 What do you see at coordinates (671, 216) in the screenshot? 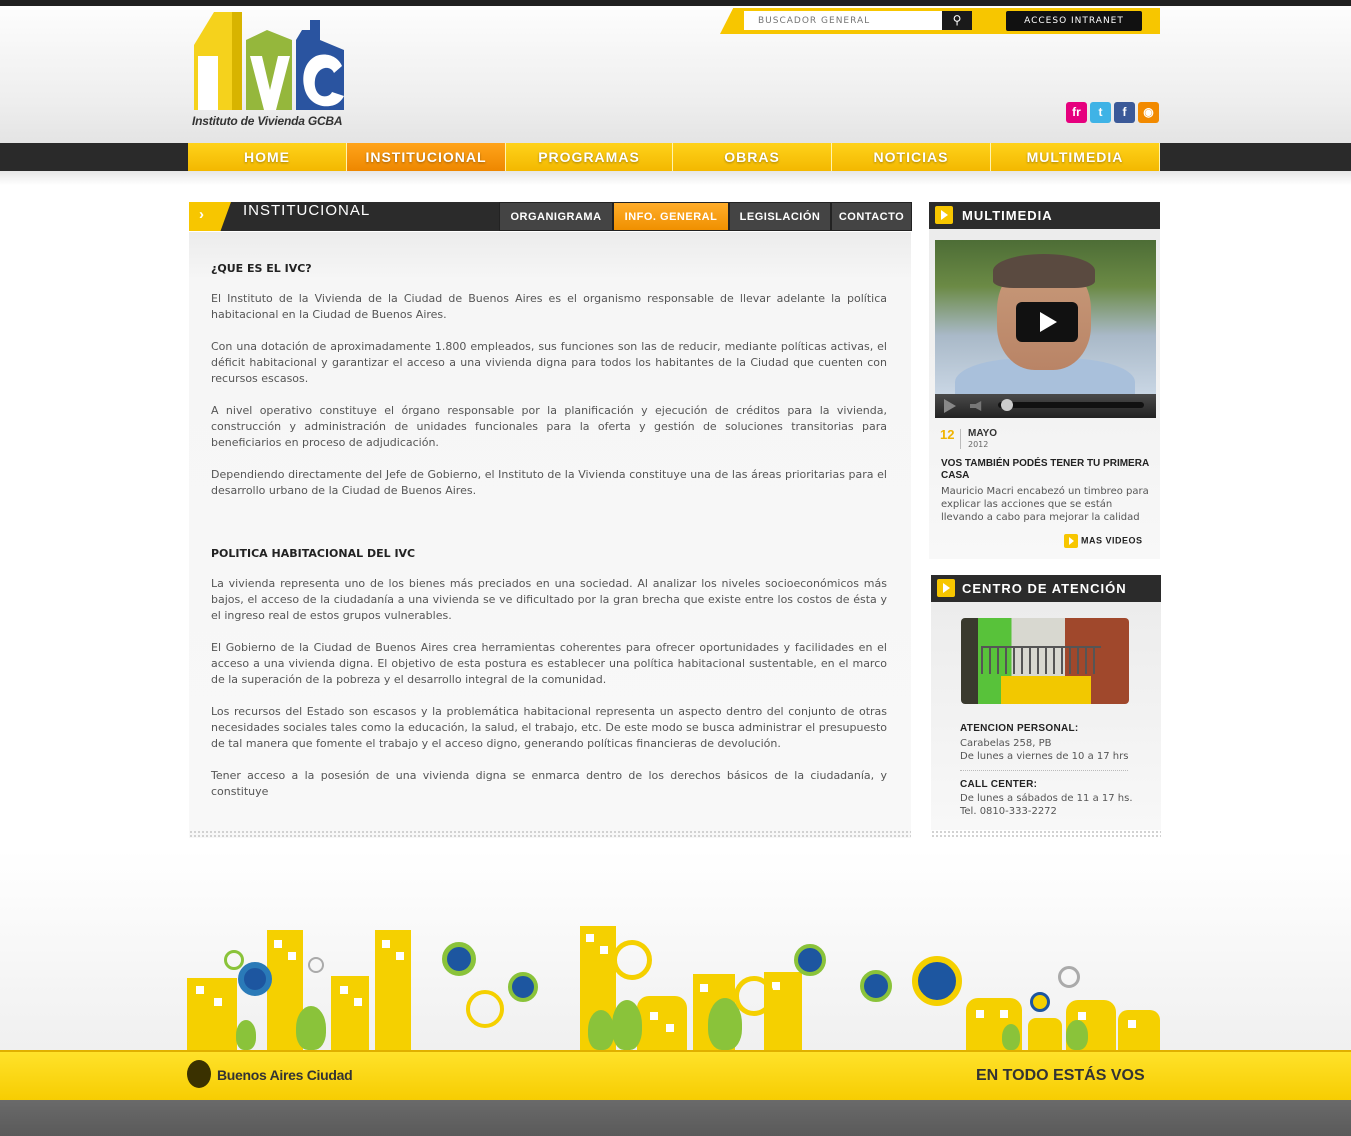
I see `tab-info-general: INFO. GENERAL` at bounding box center [671, 216].